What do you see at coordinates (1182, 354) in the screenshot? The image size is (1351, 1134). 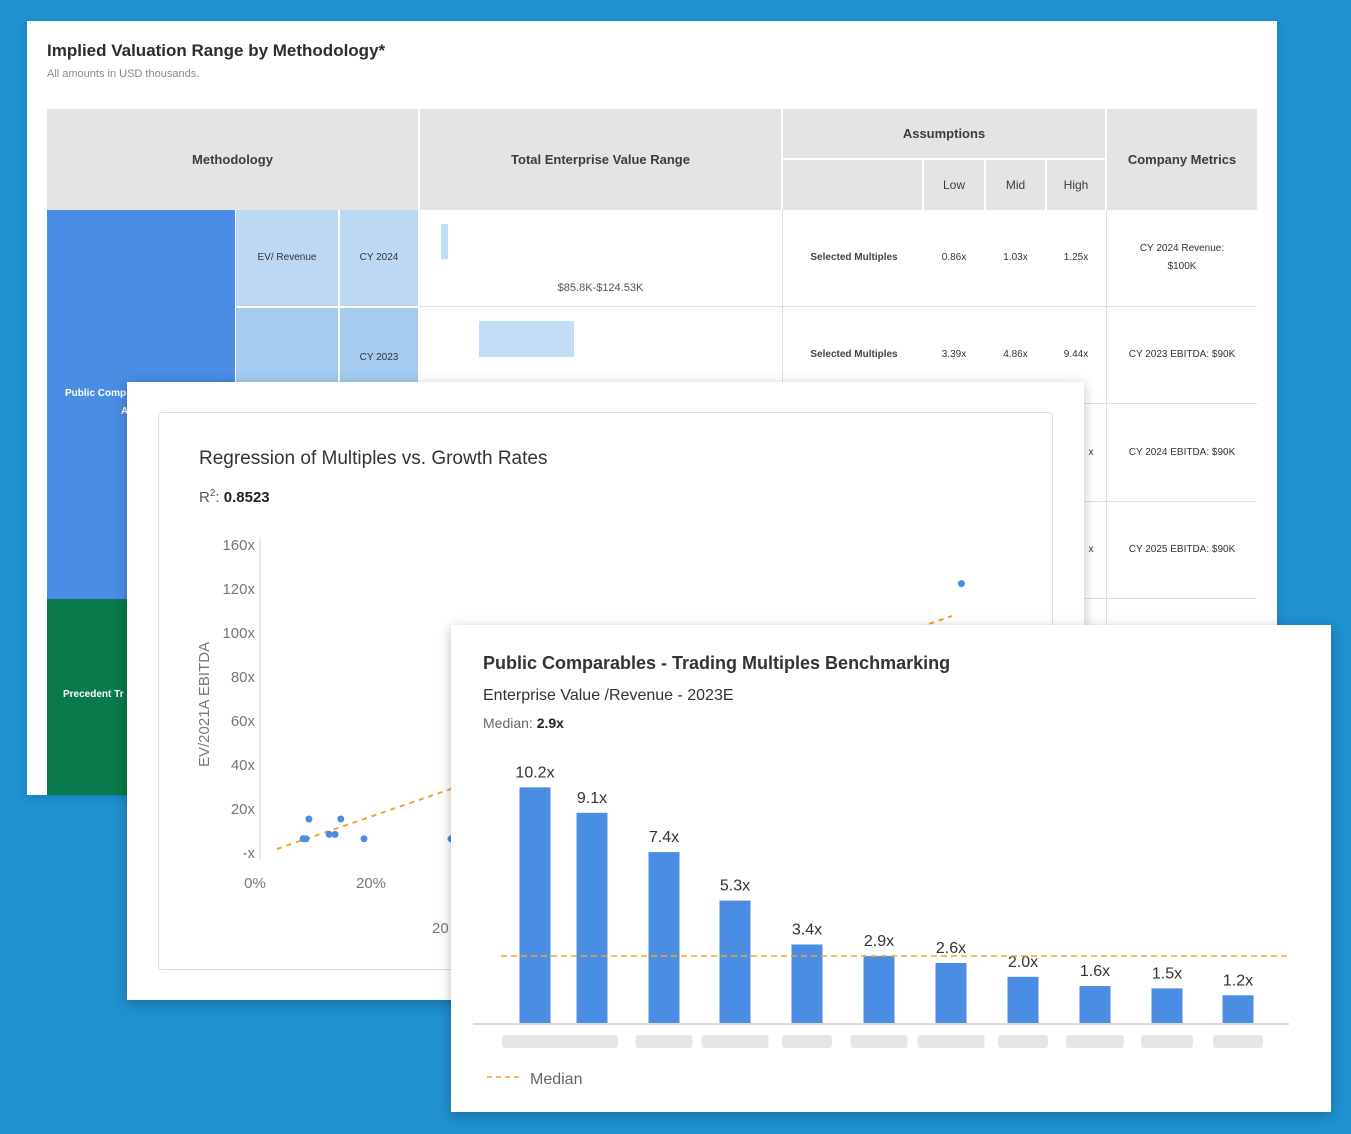 I see `company-metric: CY 2023 EBITDA: $90K` at bounding box center [1182, 354].